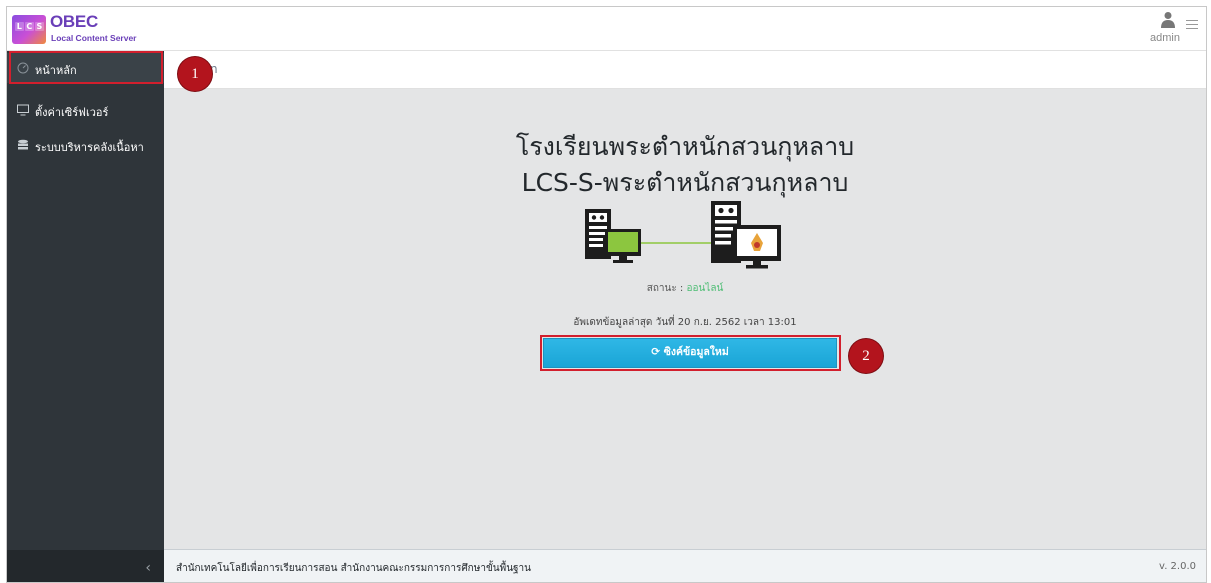  Describe the element at coordinates (94, 38) in the screenshot. I see `logo-subtitle: Local Content Server` at that location.